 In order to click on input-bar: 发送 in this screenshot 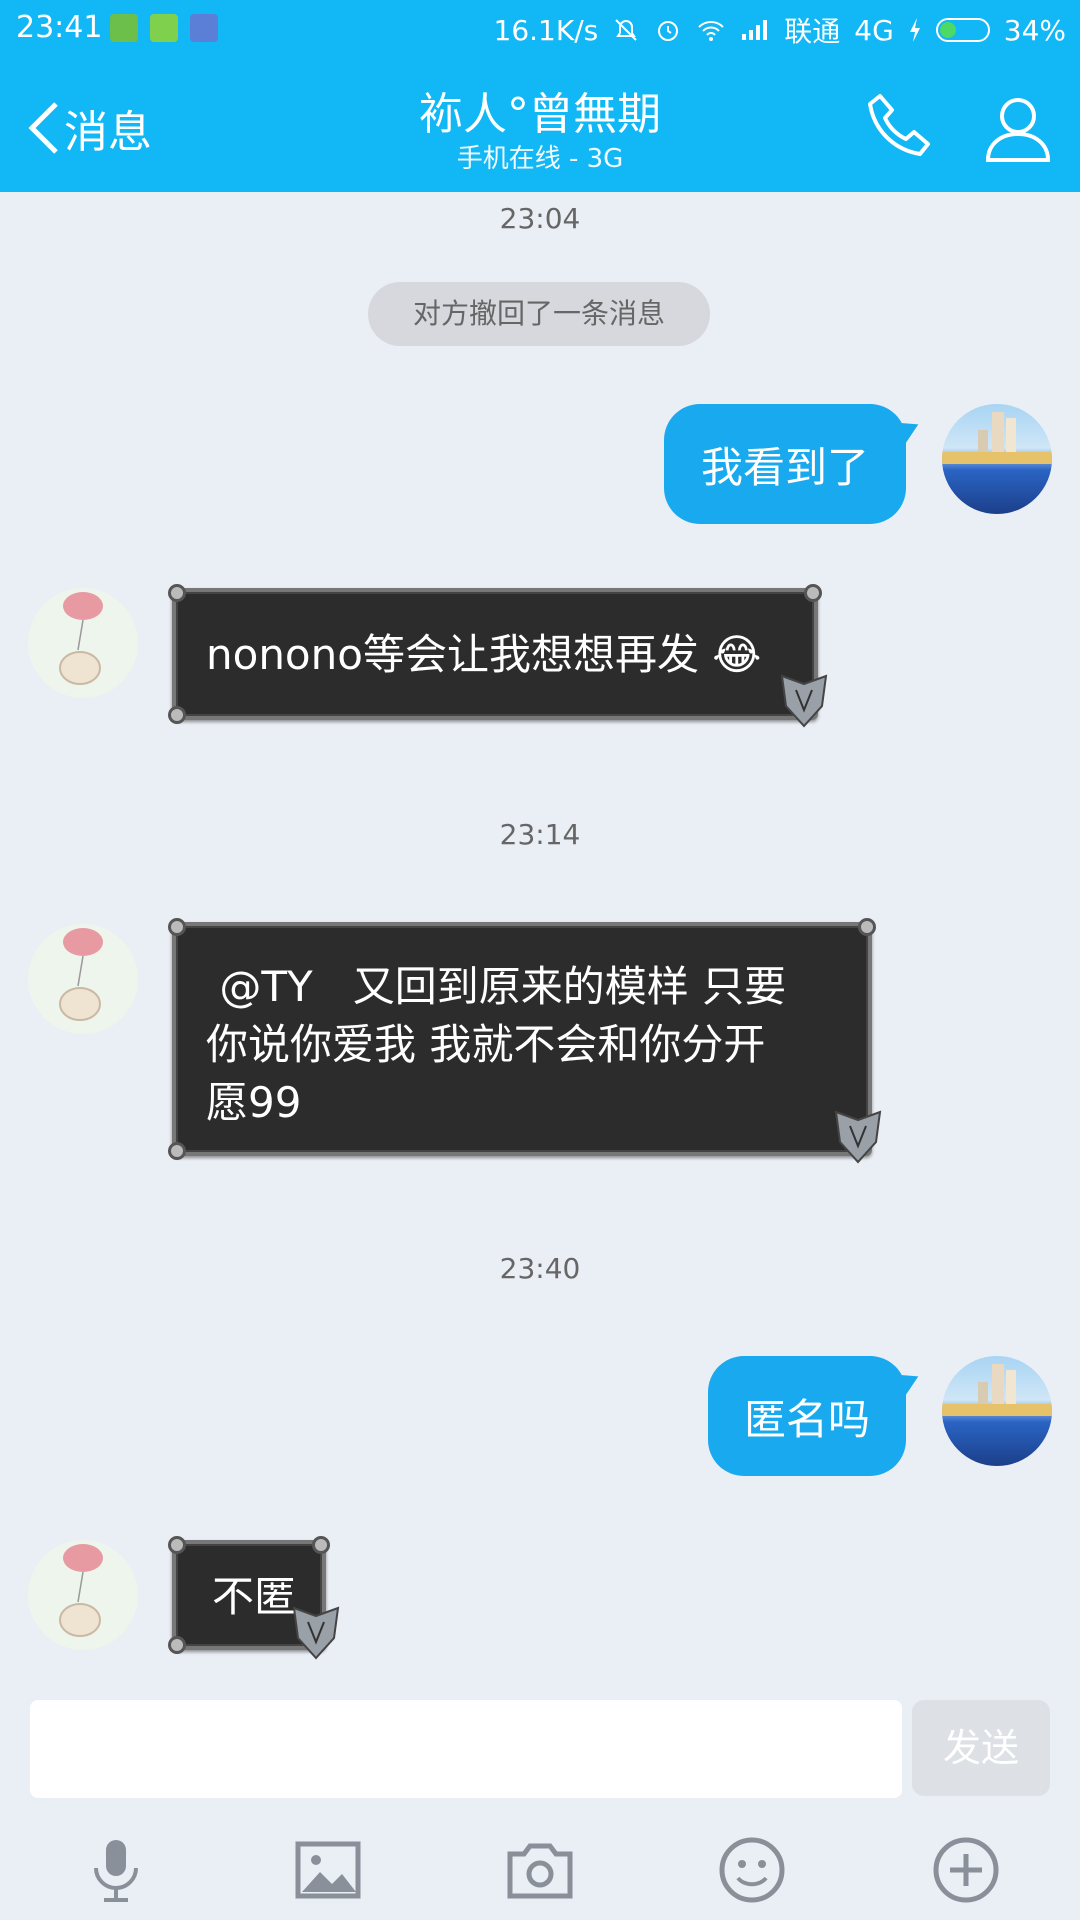, I will do `click(540, 1806)`.